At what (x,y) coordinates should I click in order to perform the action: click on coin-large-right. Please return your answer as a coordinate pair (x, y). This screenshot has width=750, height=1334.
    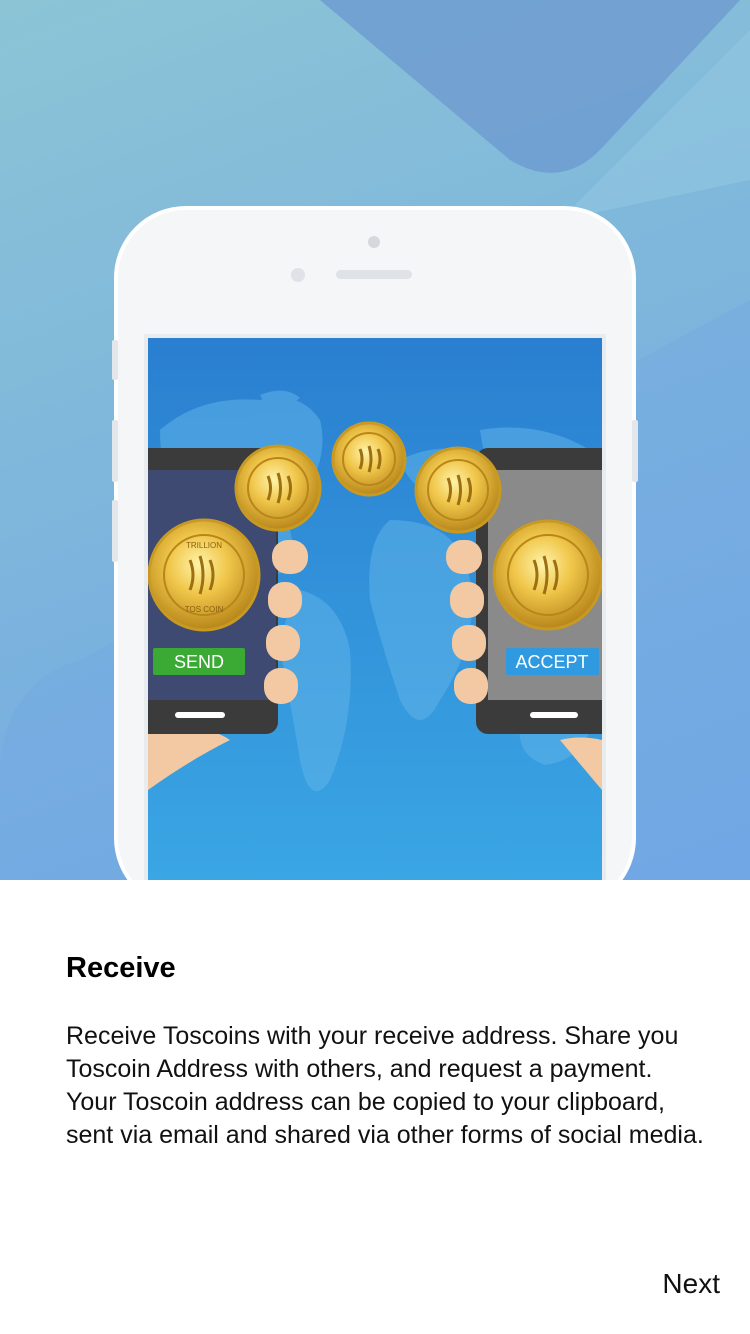
    Looking at the image, I should click on (547, 575).